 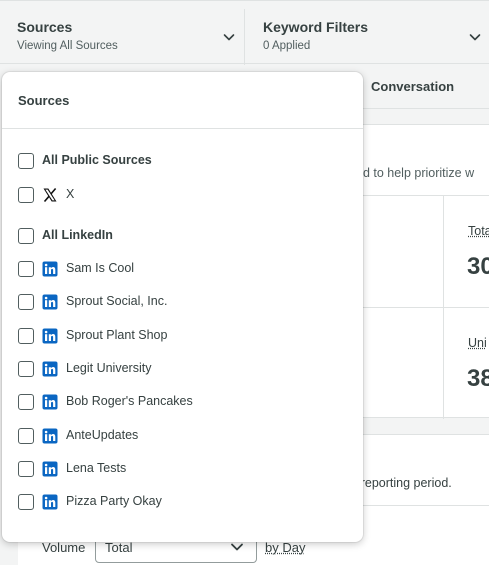 What do you see at coordinates (422, 271) in the screenshot?
I see `summary-card: od to help prioritize w Tota 30 Uni 38` at bounding box center [422, 271].